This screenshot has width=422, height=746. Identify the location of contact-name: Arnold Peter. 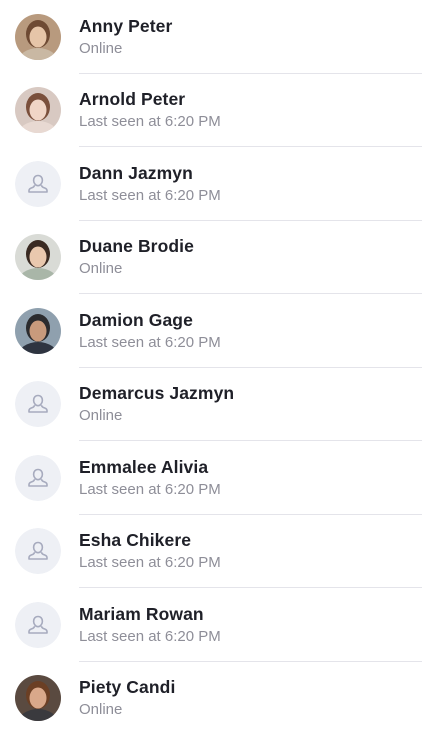
(132, 99).